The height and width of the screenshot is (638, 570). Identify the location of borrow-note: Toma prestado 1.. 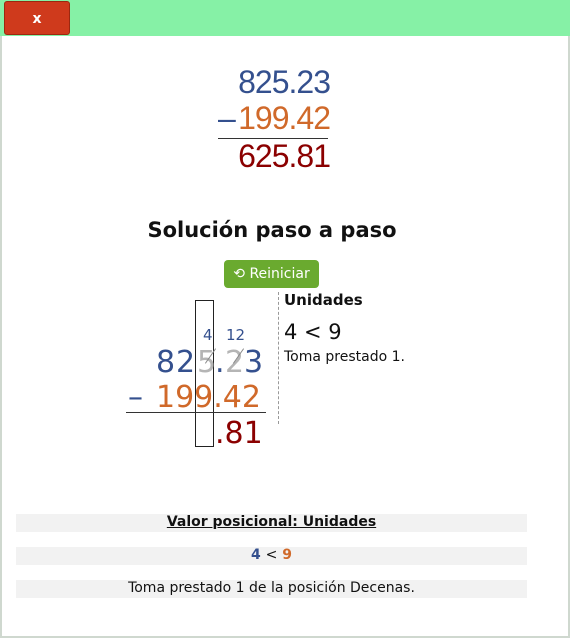
(344, 357).